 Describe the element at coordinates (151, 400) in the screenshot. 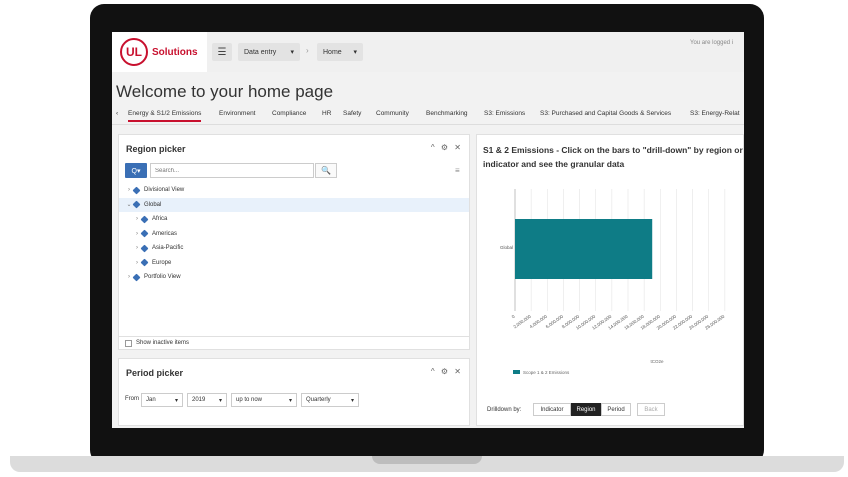

I see `month-value: Jan` at that location.